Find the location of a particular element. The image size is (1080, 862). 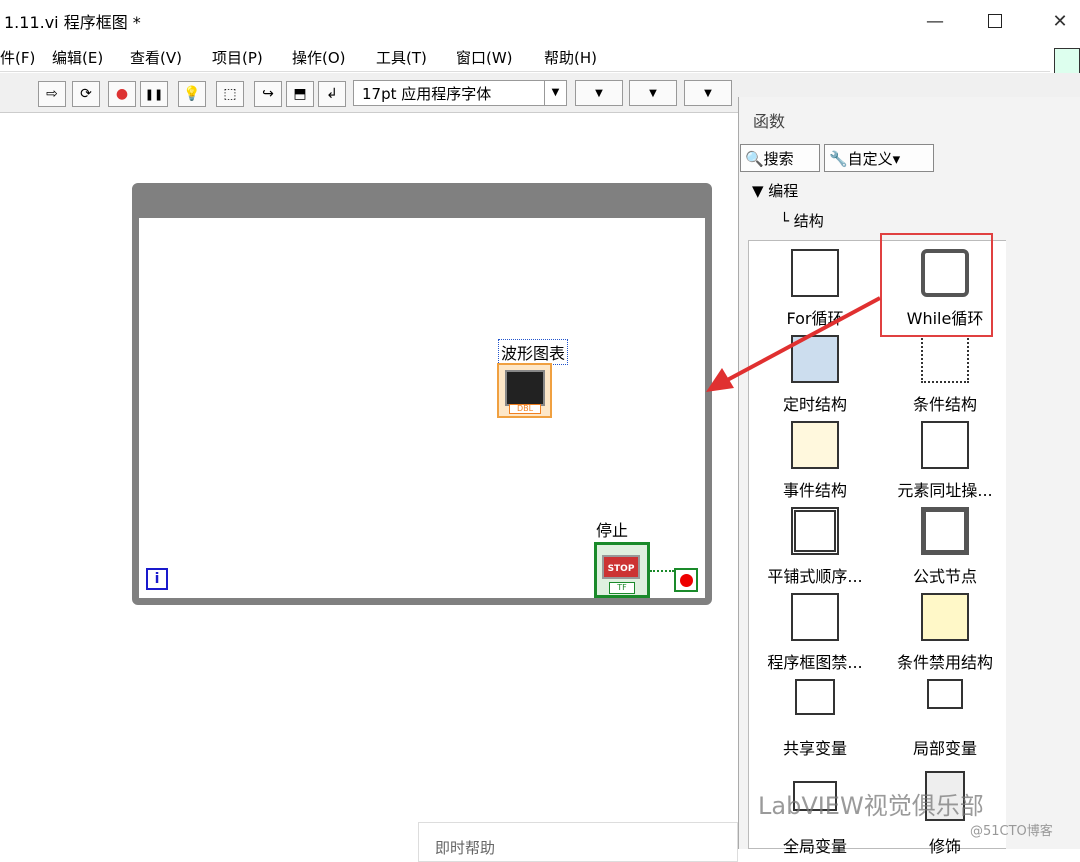

stop-if-true-icon is located at coordinates (686, 580).